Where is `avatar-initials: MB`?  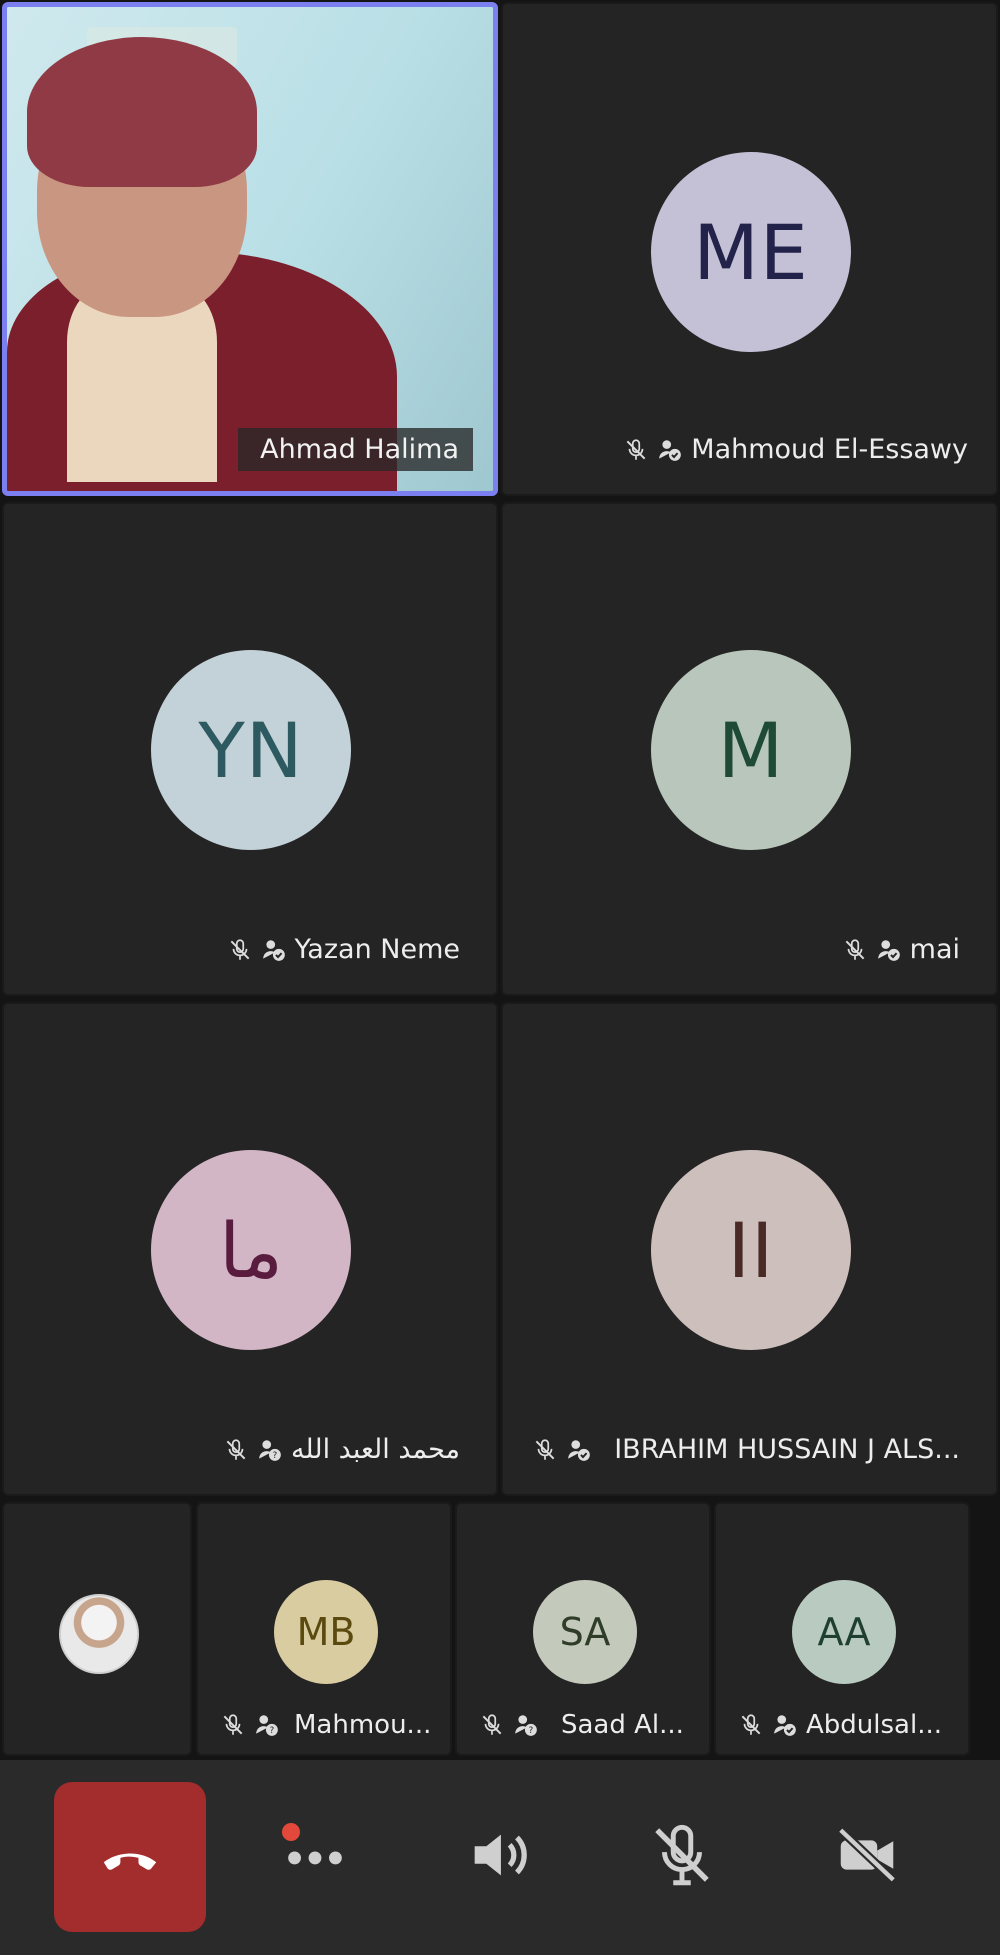 avatar-initials: MB is located at coordinates (326, 1632).